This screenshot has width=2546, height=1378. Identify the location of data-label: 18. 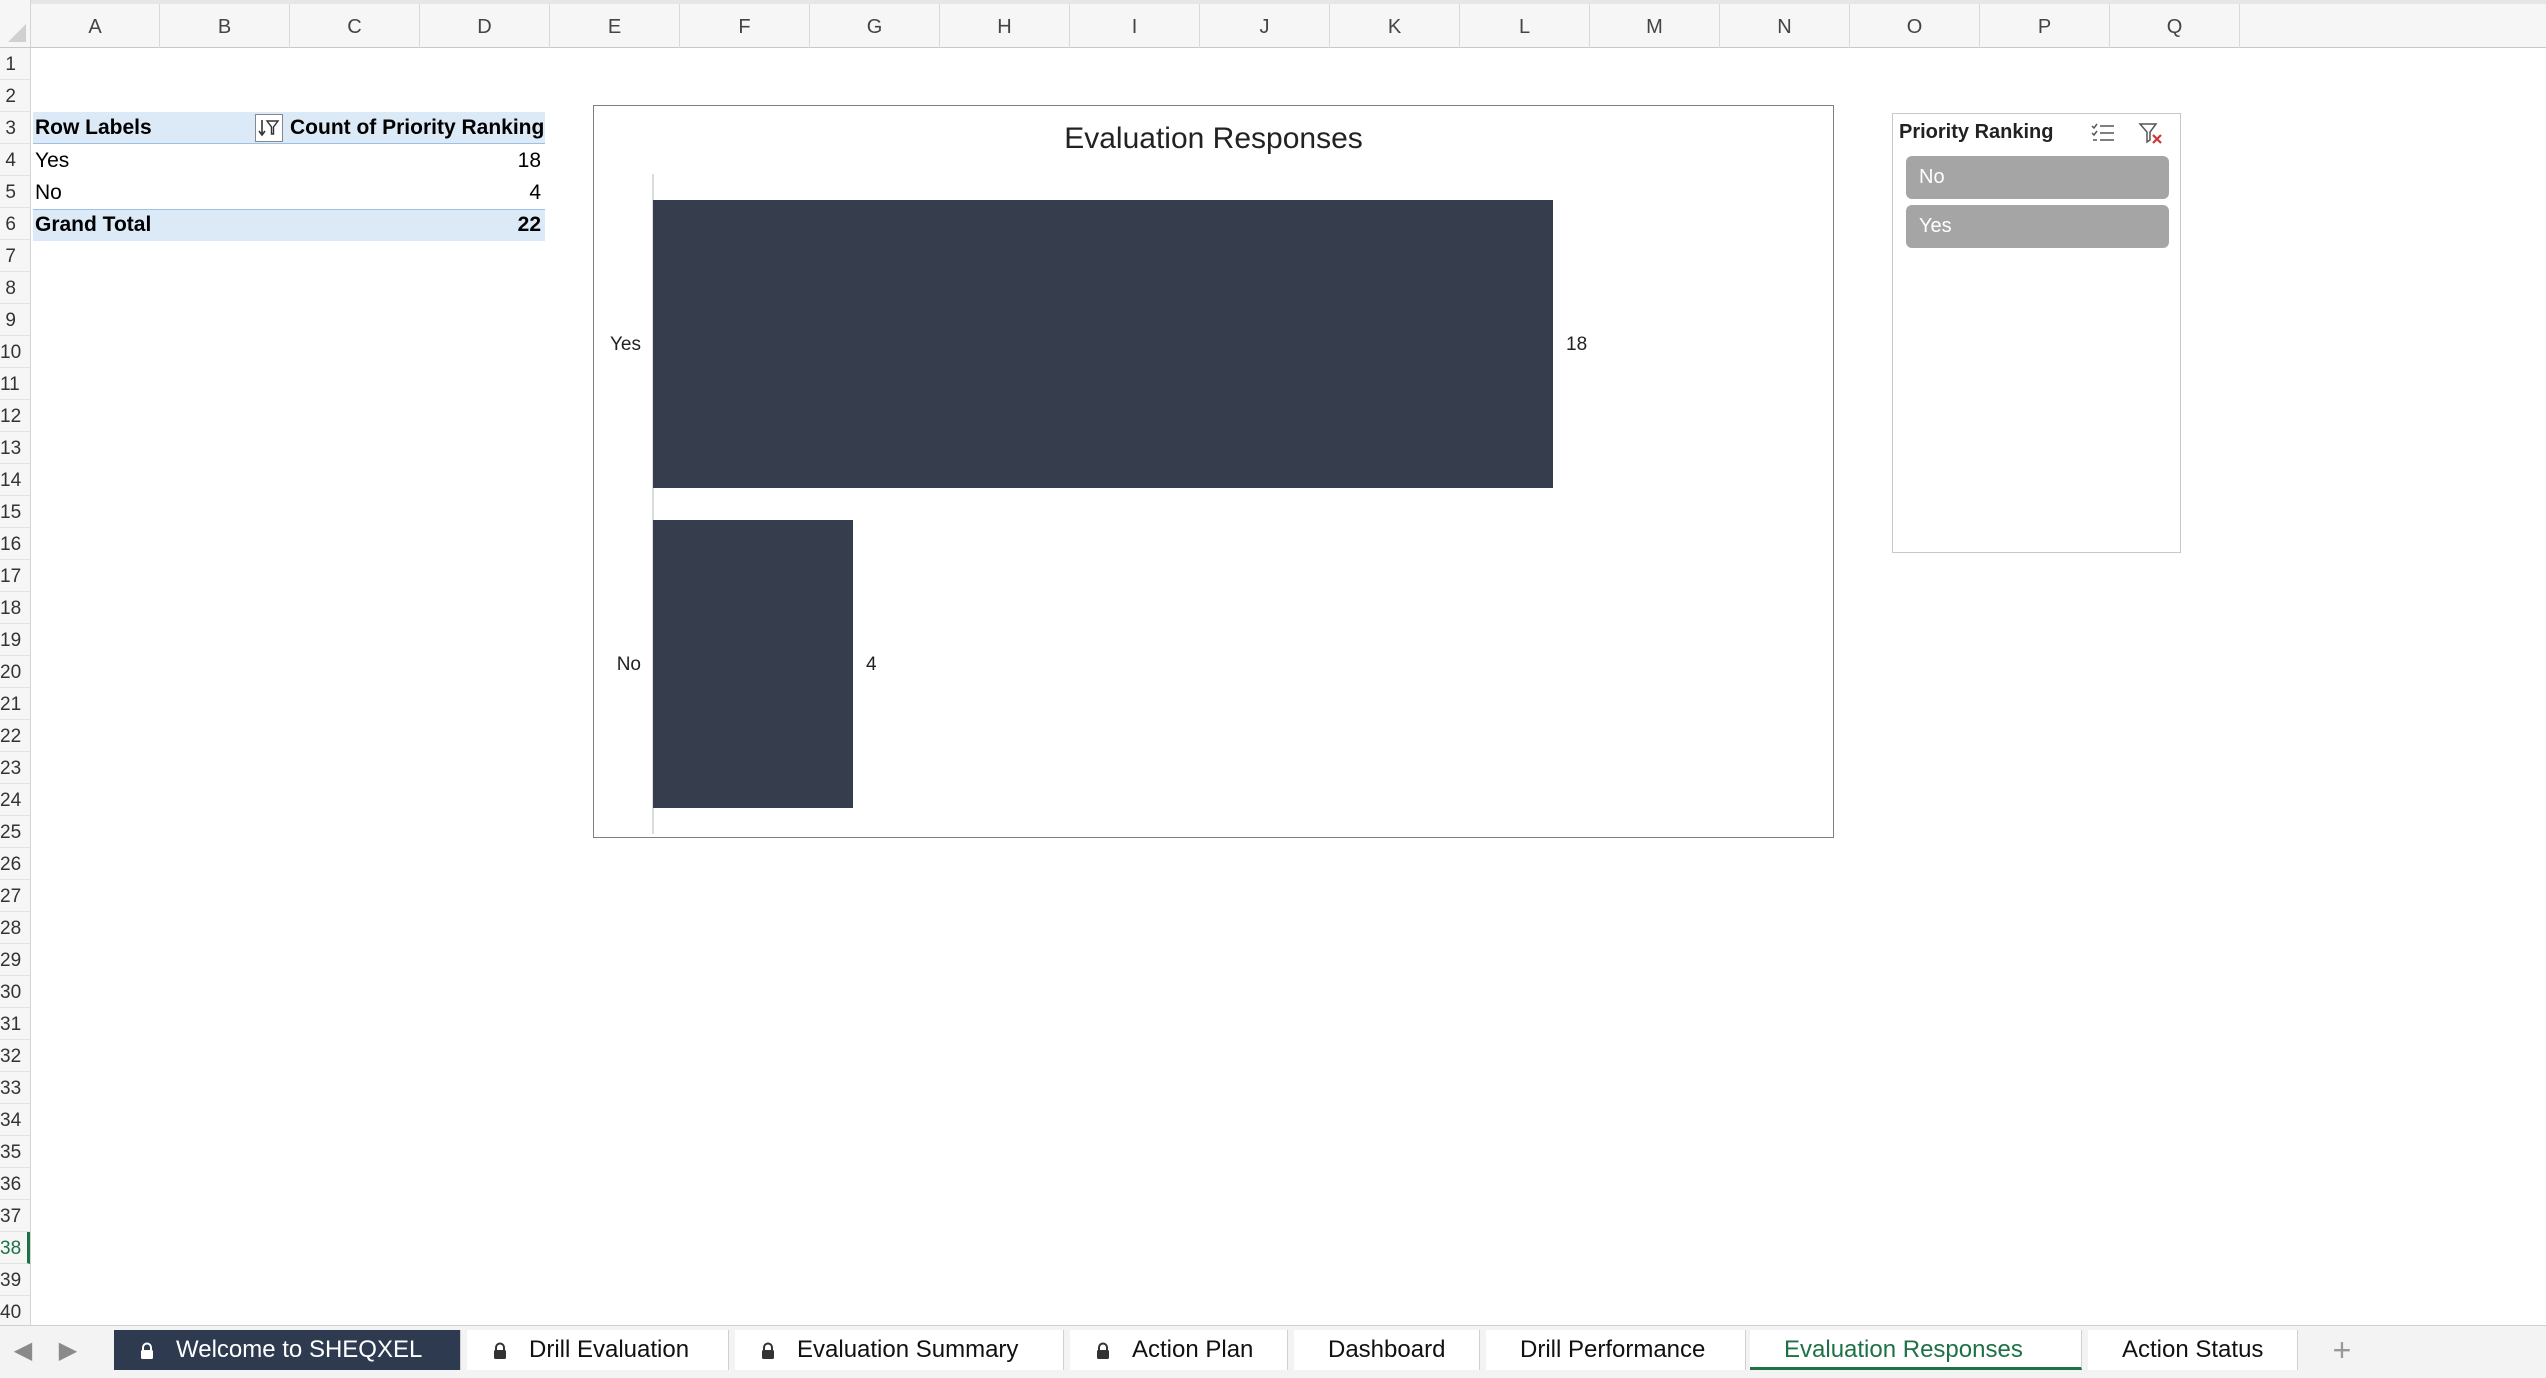
(1576, 344).